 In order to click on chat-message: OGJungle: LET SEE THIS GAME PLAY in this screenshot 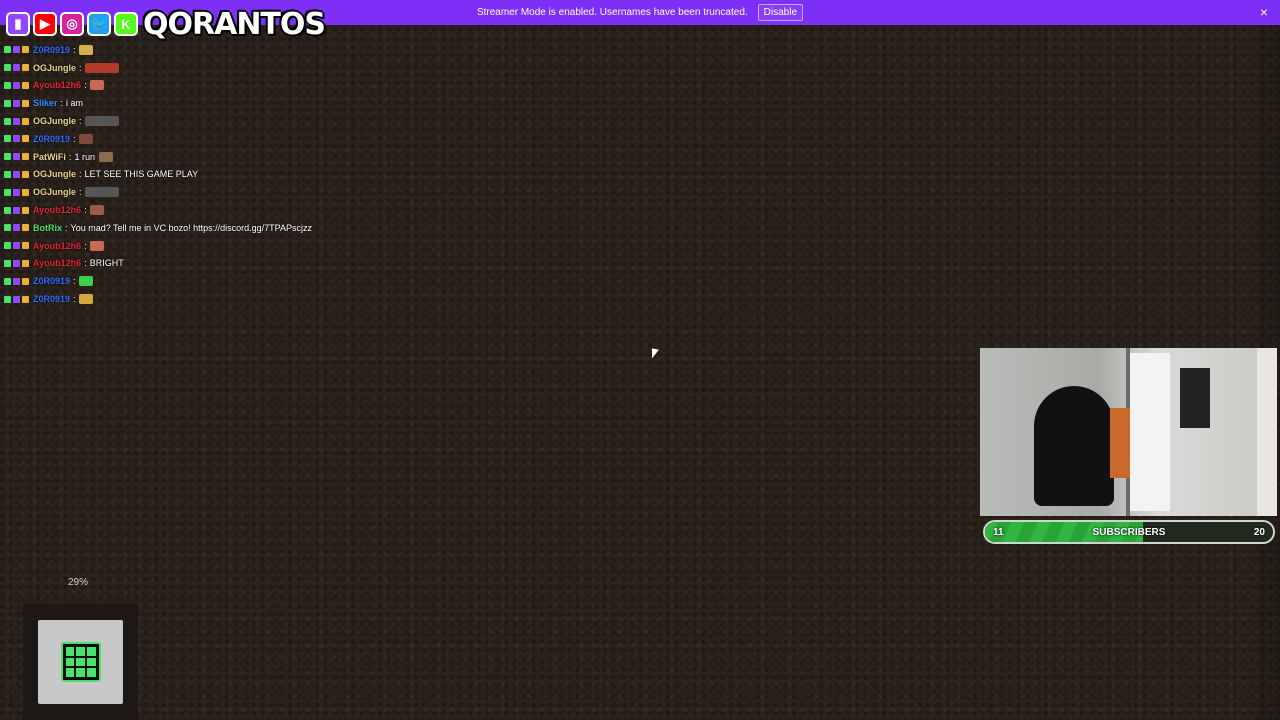, I will do `click(214, 175)`.